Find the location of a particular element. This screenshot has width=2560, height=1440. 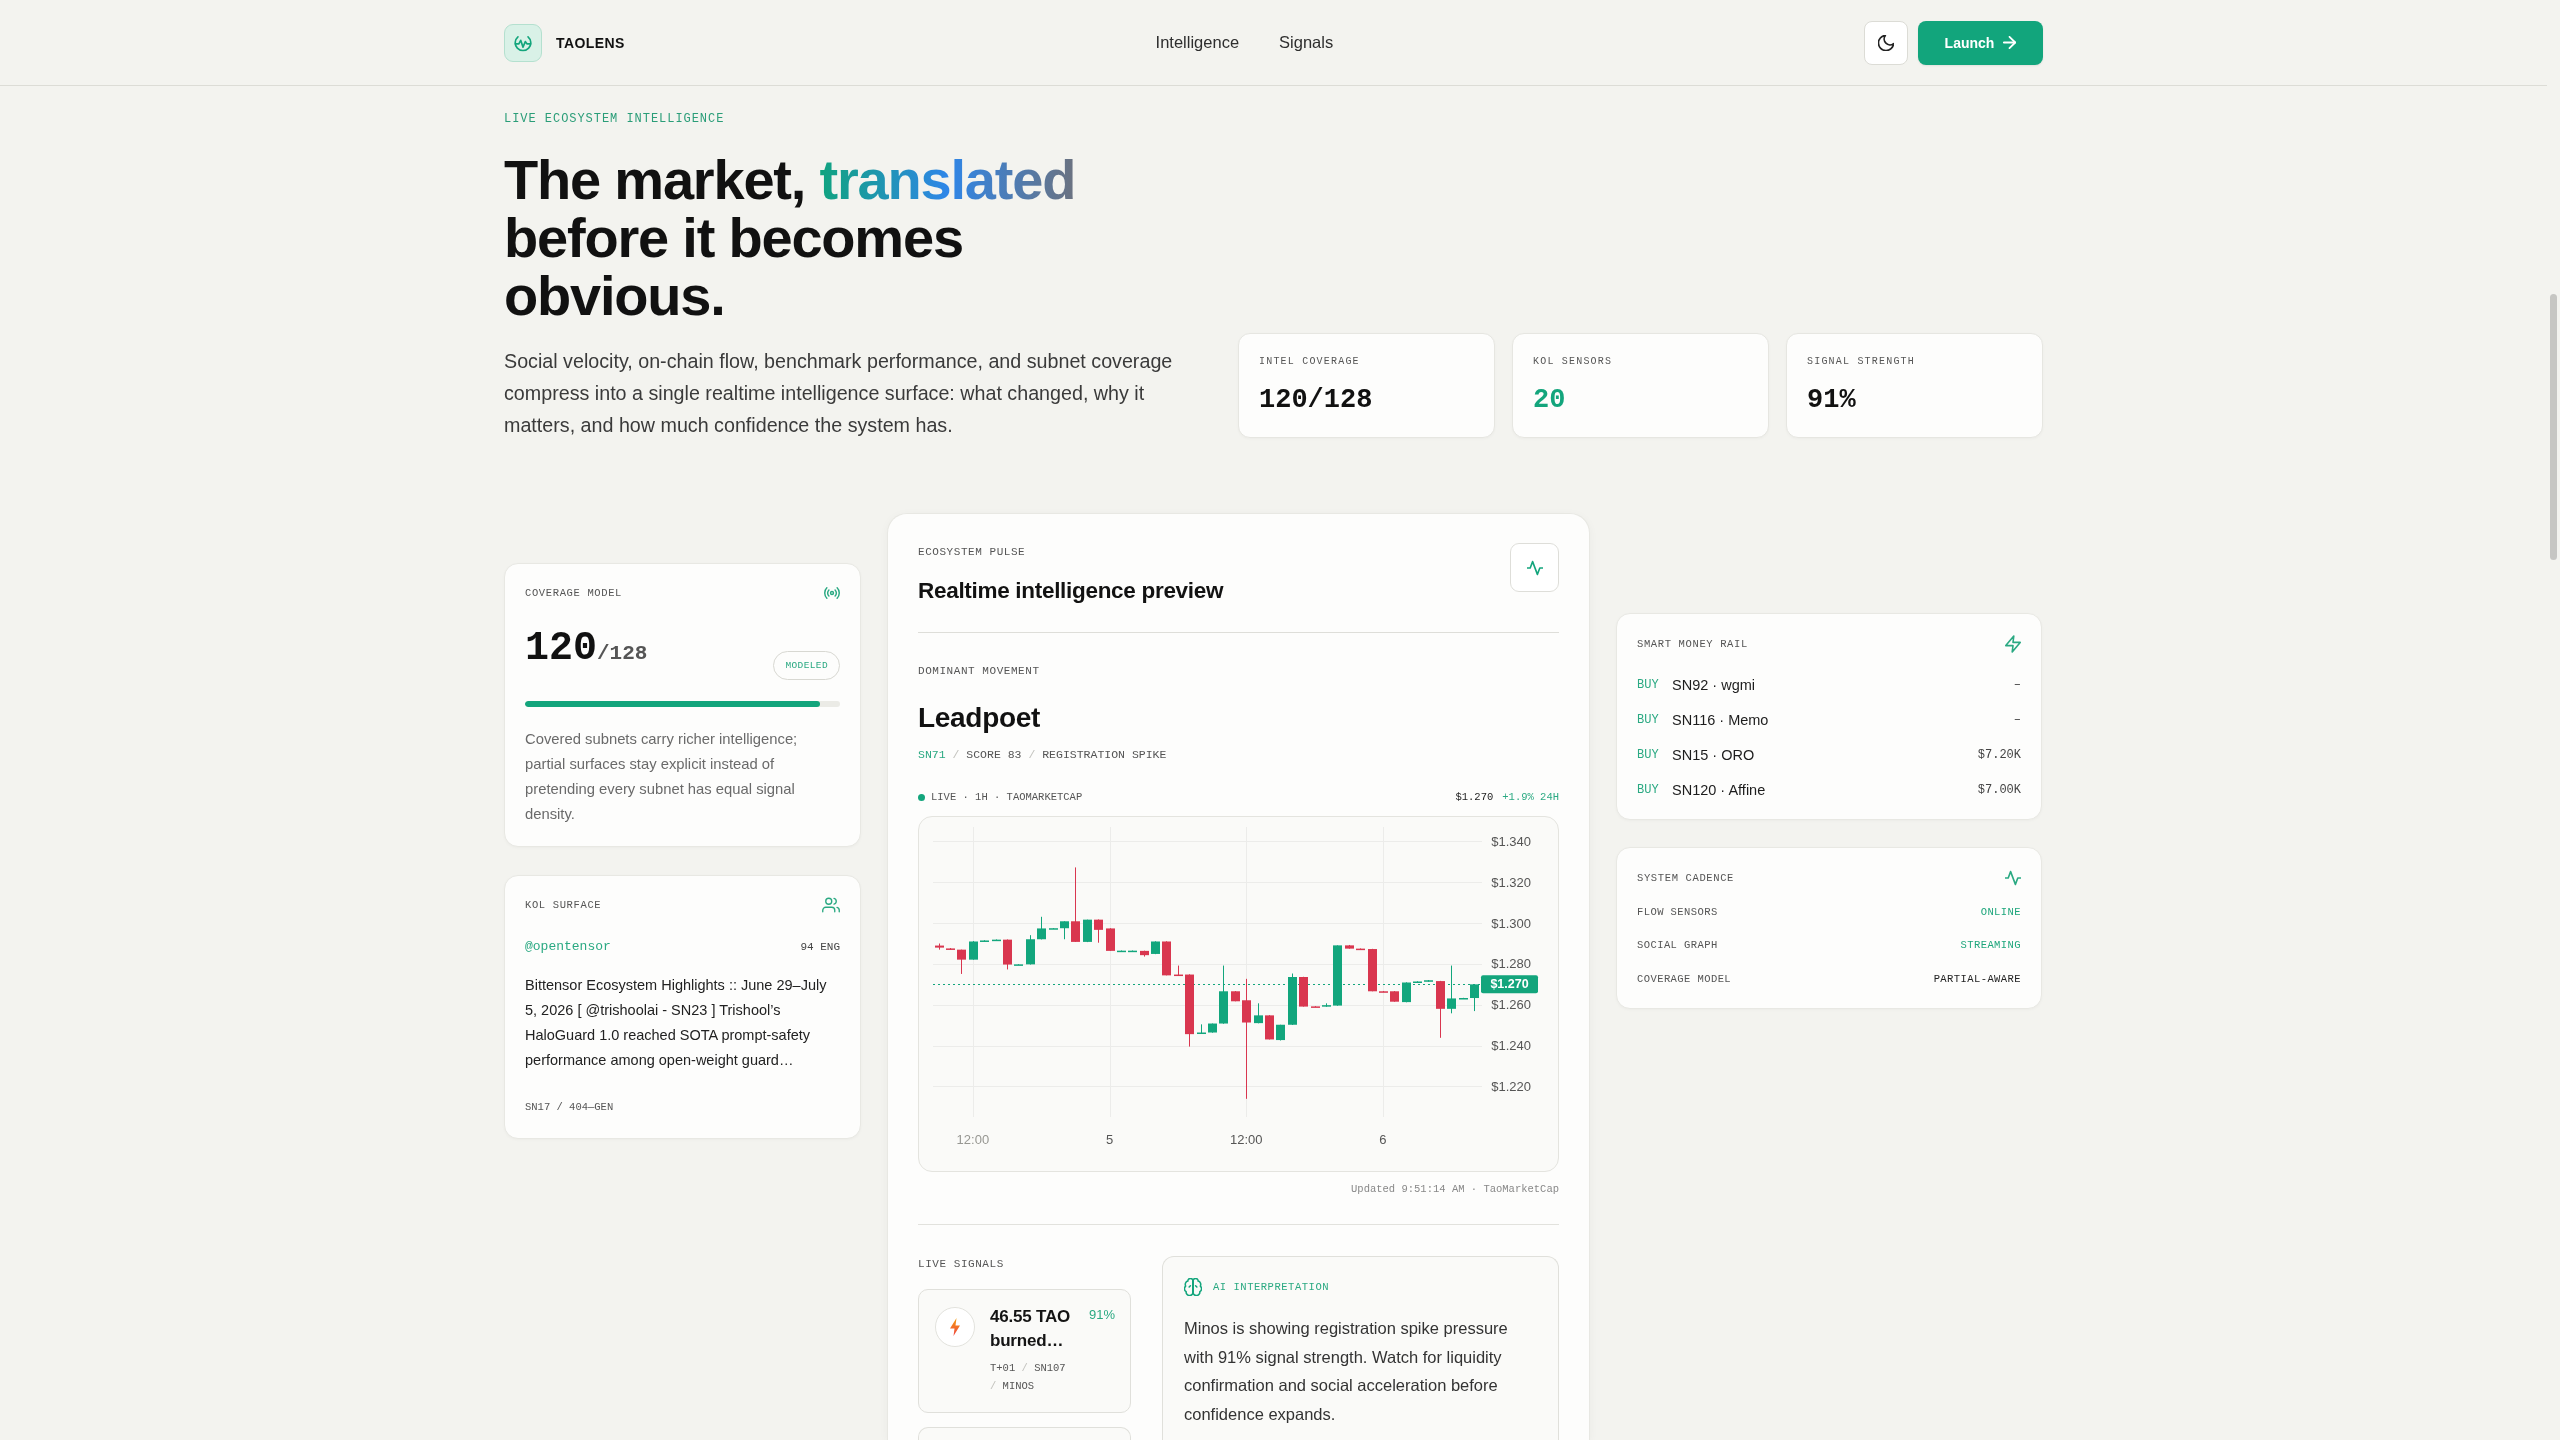

kol-handle: @opentensor is located at coordinates (568, 947).